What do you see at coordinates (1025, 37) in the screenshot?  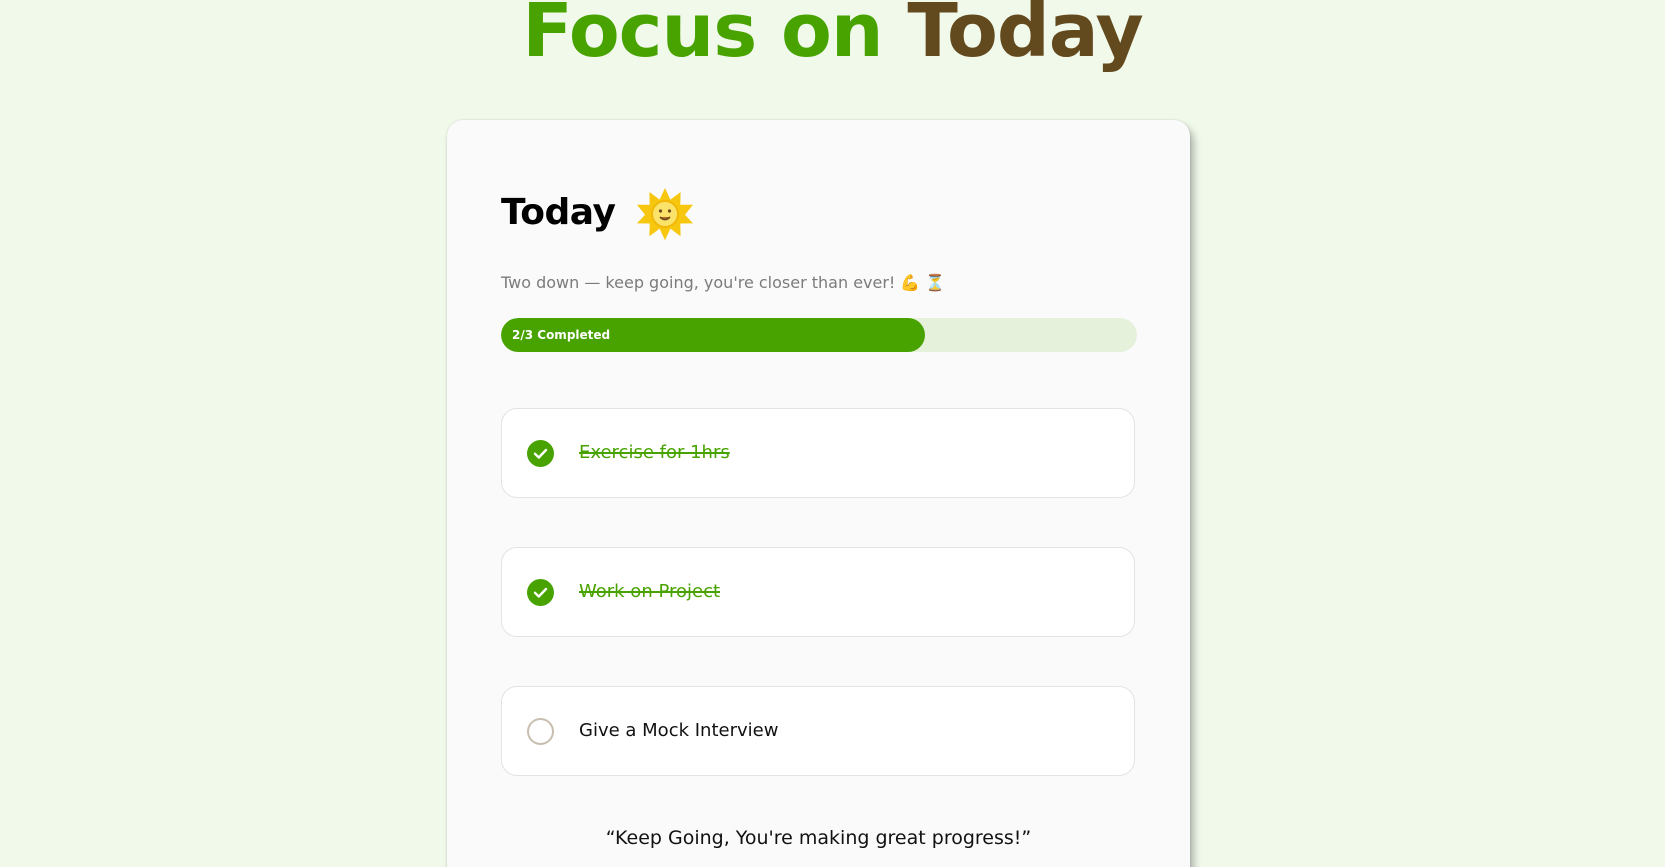 I see `page-title-part2: Today` at bounding box center [1025, 37].